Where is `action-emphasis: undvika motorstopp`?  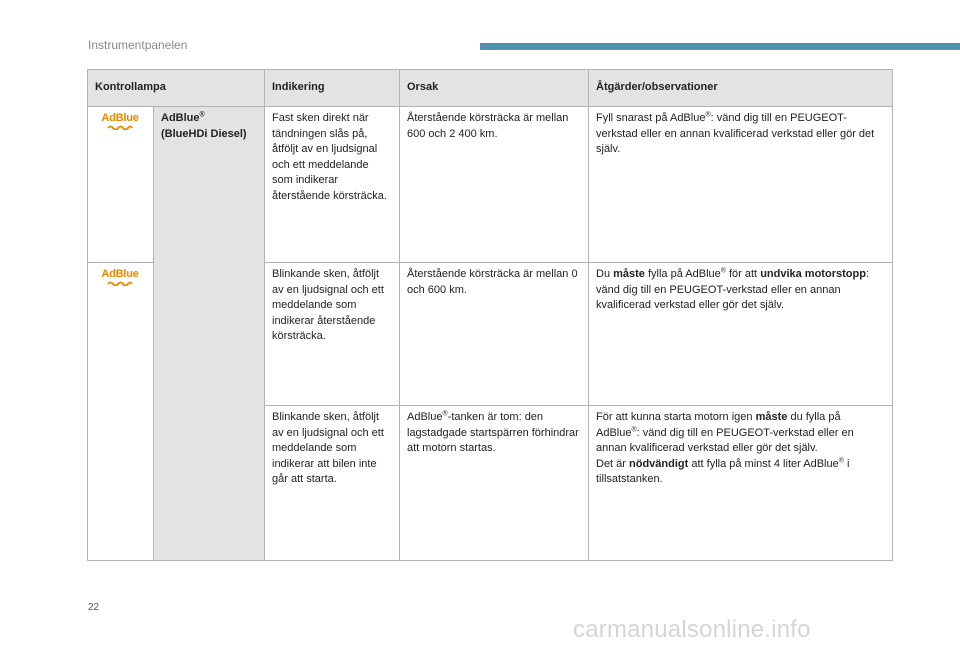
action-emphasis: undvika motorstopp is located at coordinates (813, 274).